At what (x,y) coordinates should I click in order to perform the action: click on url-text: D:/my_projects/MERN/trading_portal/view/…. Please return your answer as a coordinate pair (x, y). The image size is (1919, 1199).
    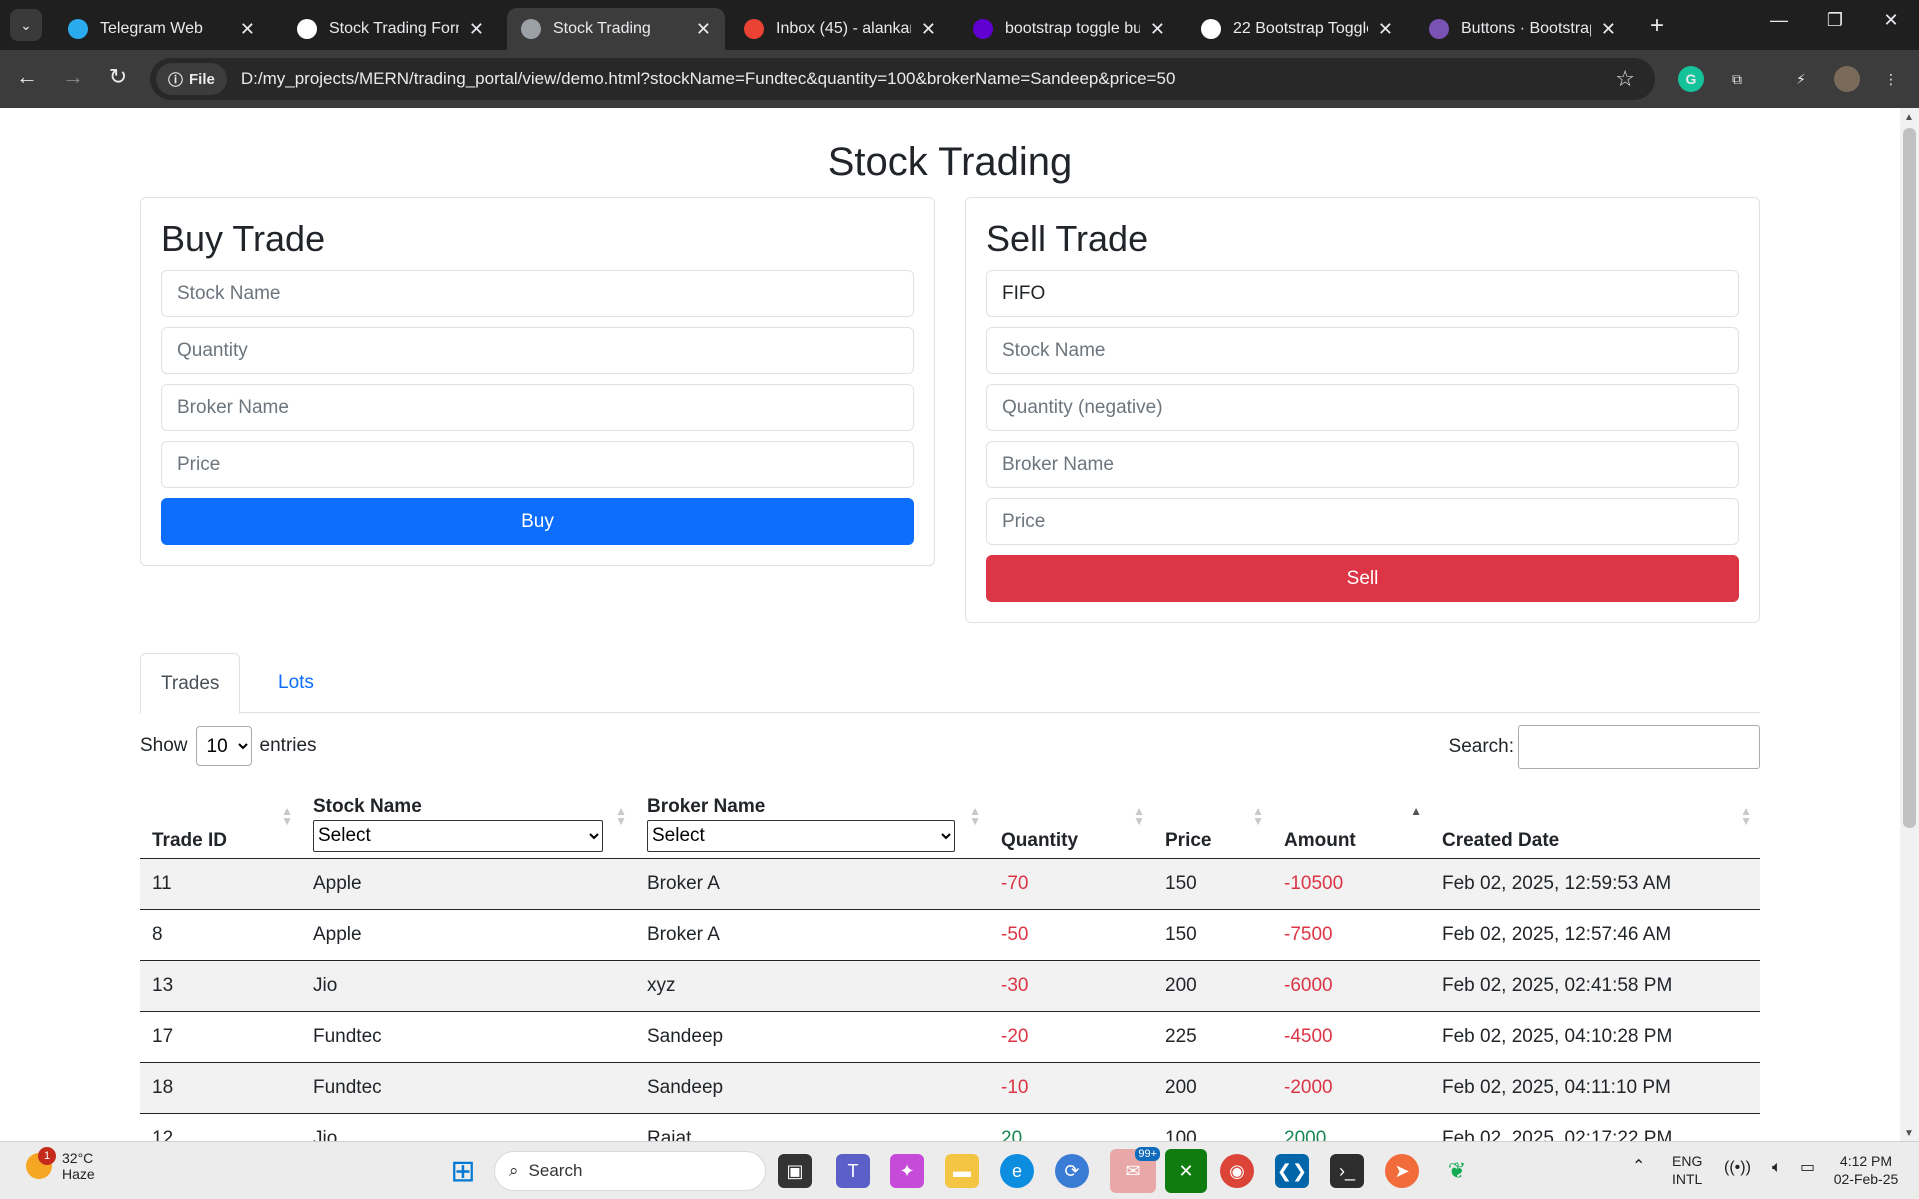
    Looking at the image, I should click on (708, 79).